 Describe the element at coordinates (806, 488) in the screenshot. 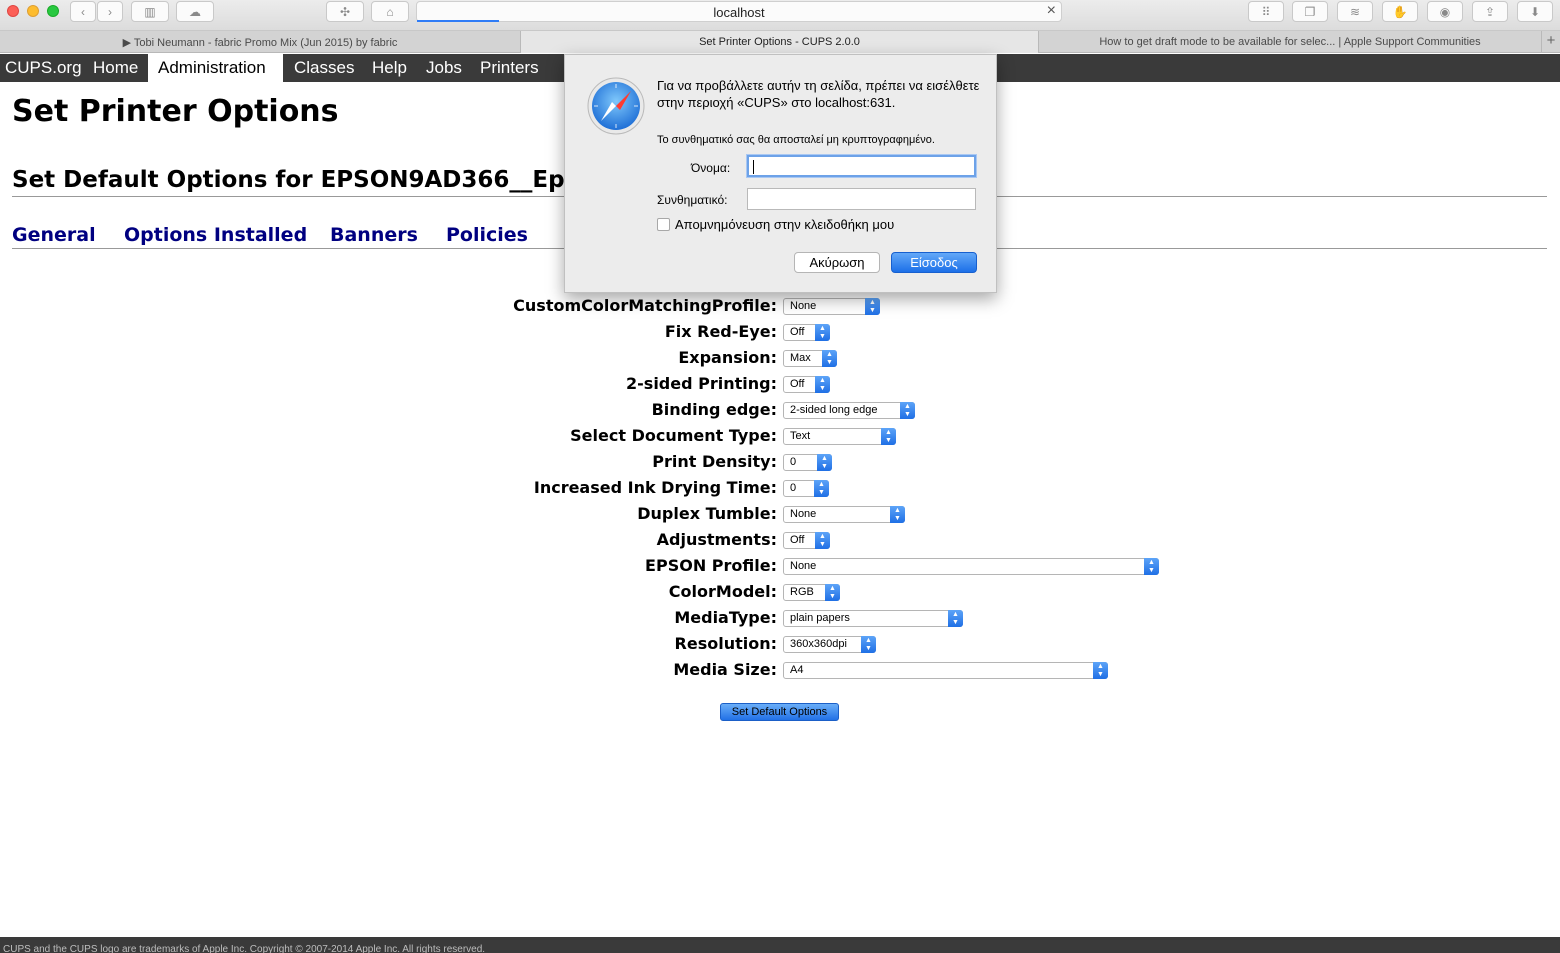

I see `ink-drying-time-select: 0 ▲ ▼` at that location.